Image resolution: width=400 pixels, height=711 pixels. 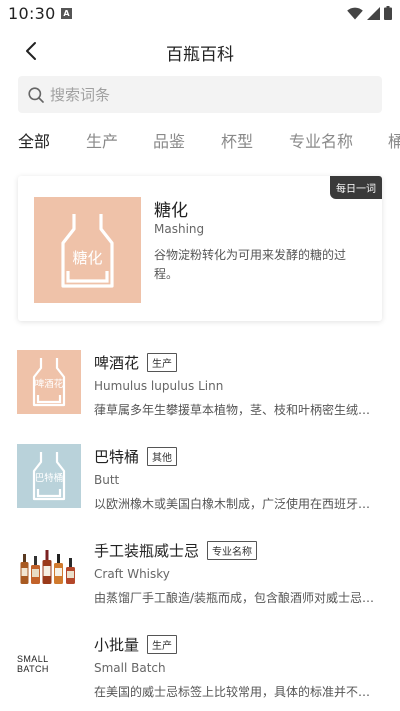 What do you see at coordinates (169, 140) in the screenshot?
I see `tab-tasting: 品鉴` at bounding box center [169, 140].